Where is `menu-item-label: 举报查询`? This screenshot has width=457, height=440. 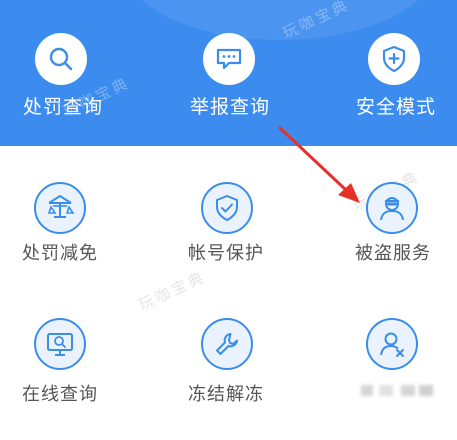
menu-item-label: 举报查询 is located at coordinates (230, 107).